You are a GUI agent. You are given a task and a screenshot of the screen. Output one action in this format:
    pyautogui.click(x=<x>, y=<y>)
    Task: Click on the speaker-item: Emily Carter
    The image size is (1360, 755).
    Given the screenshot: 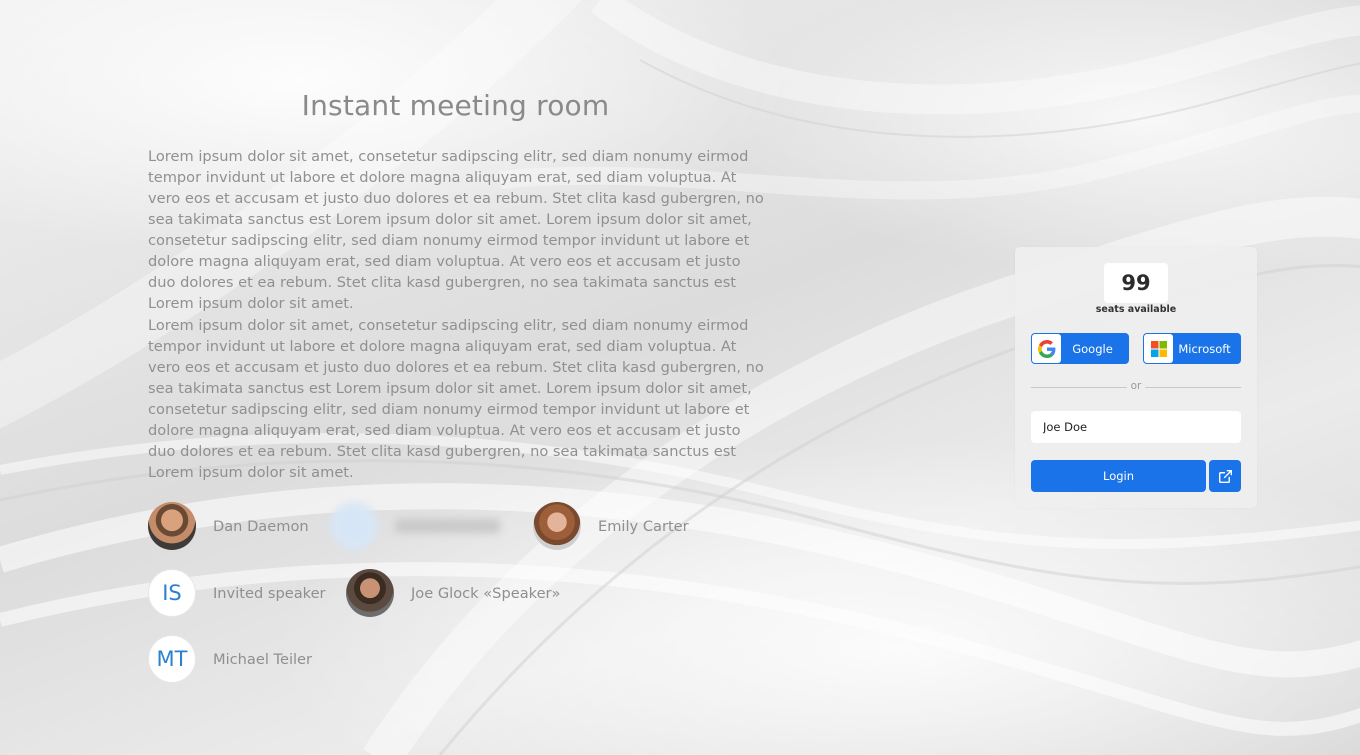 What is the action you would take?
    pyautogui.click(x=611, y=526)
    